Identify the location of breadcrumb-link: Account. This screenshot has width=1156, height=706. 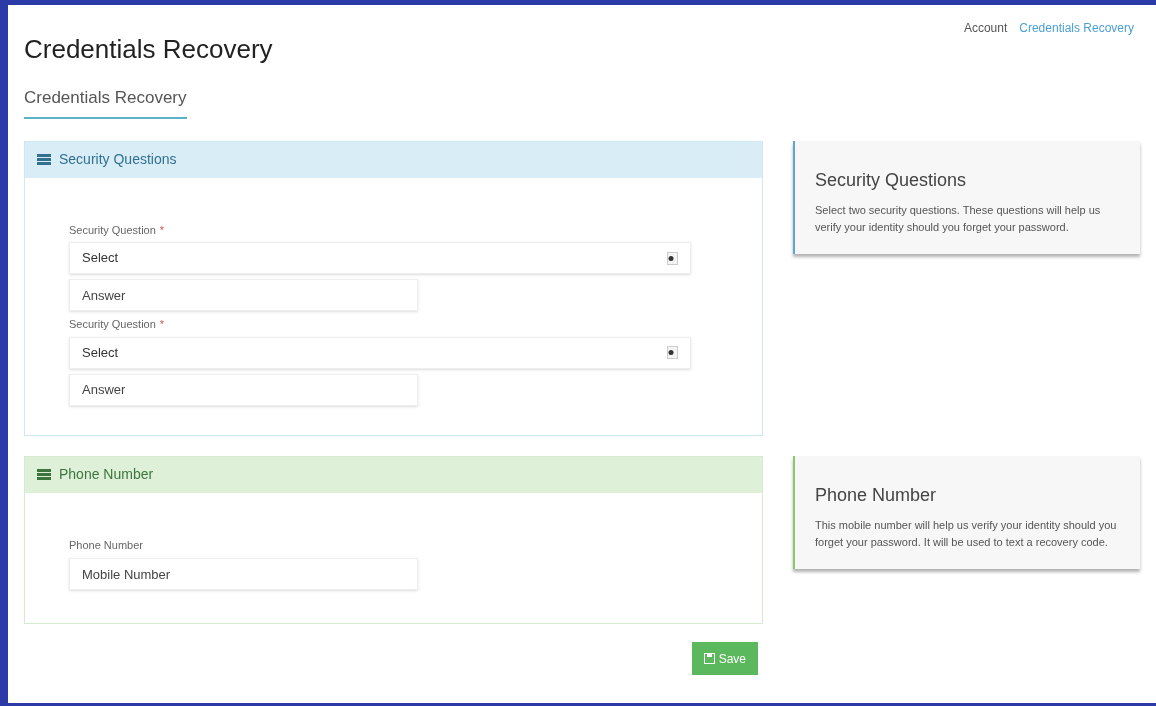
(985, 28).